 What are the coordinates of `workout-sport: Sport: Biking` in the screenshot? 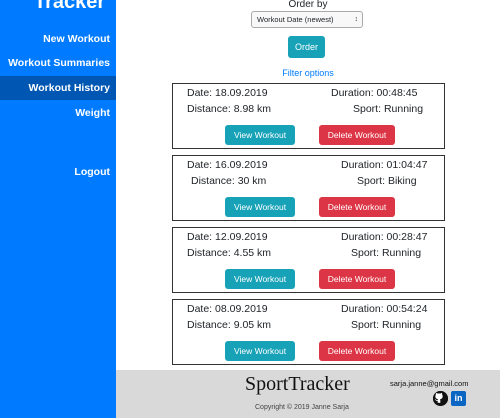 It's located at (387, 181).